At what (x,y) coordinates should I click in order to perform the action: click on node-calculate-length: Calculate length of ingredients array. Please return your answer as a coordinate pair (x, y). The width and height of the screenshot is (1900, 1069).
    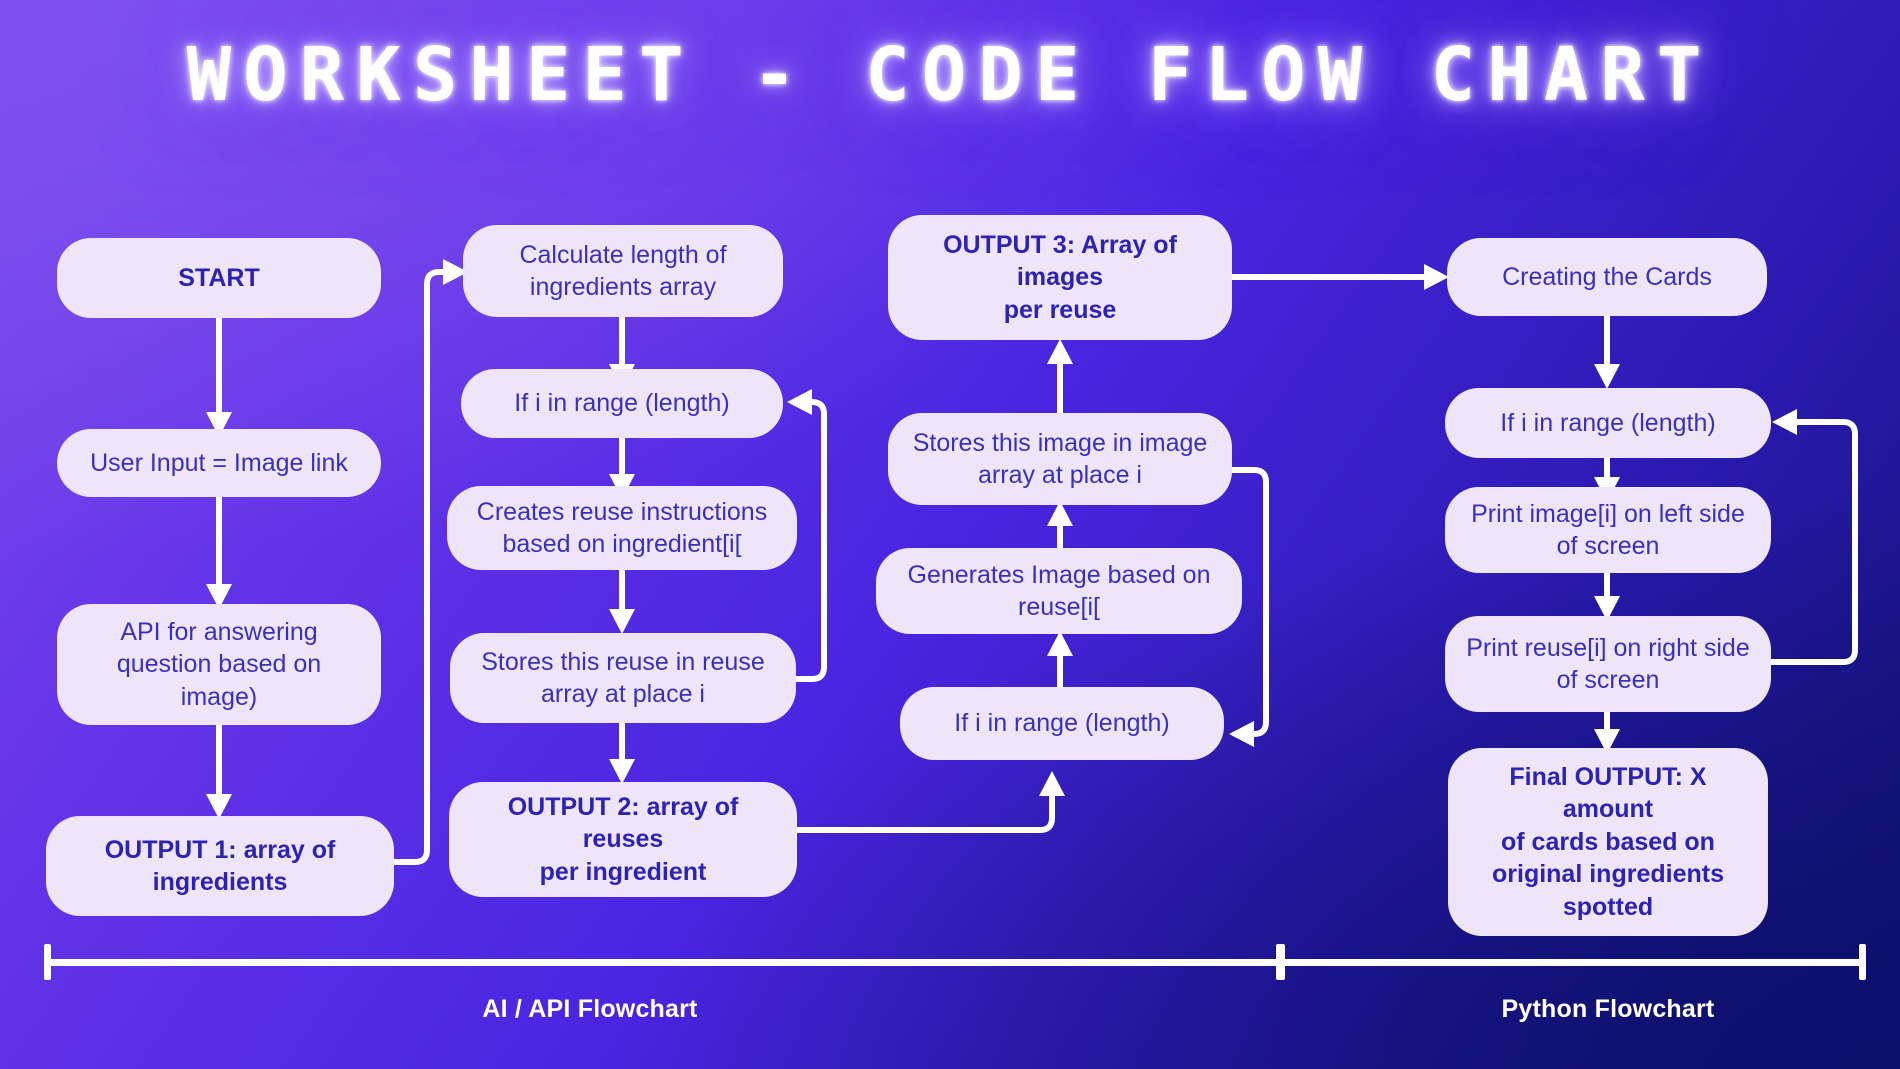
    Looking at the image, I should click on (623, 271).